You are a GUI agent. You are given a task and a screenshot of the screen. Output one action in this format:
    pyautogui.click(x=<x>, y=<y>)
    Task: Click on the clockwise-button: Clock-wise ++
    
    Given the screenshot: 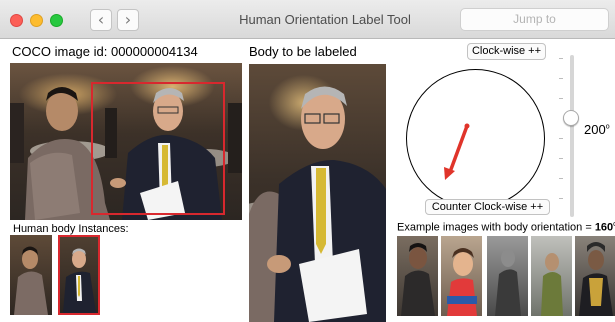 What is the action you would take?
    pyautogui.click(x=506, y=51)
    